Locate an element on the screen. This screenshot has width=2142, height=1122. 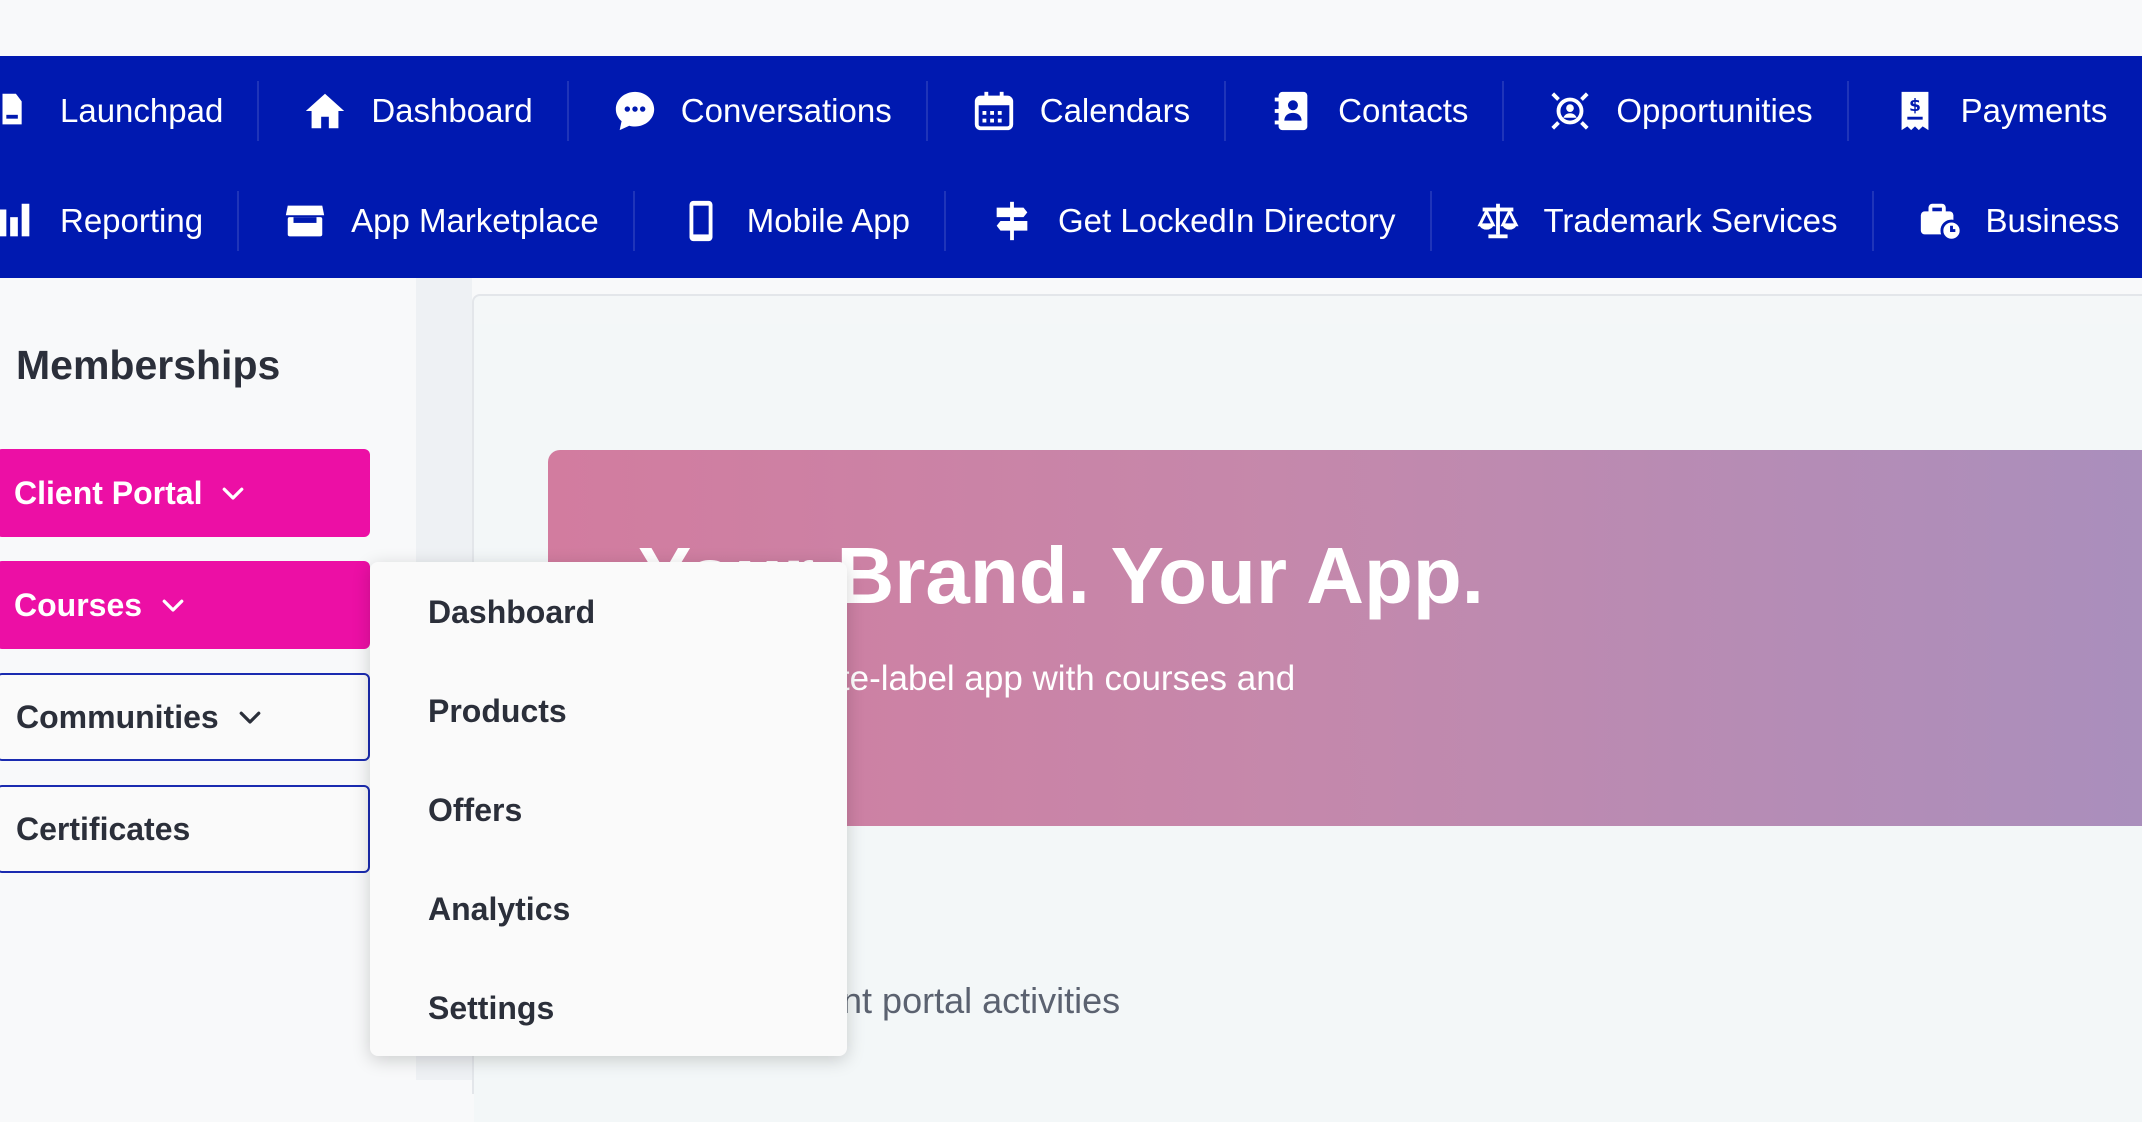
nav-item-opportunities: Opportunities is located at coordinates (1695, 111).